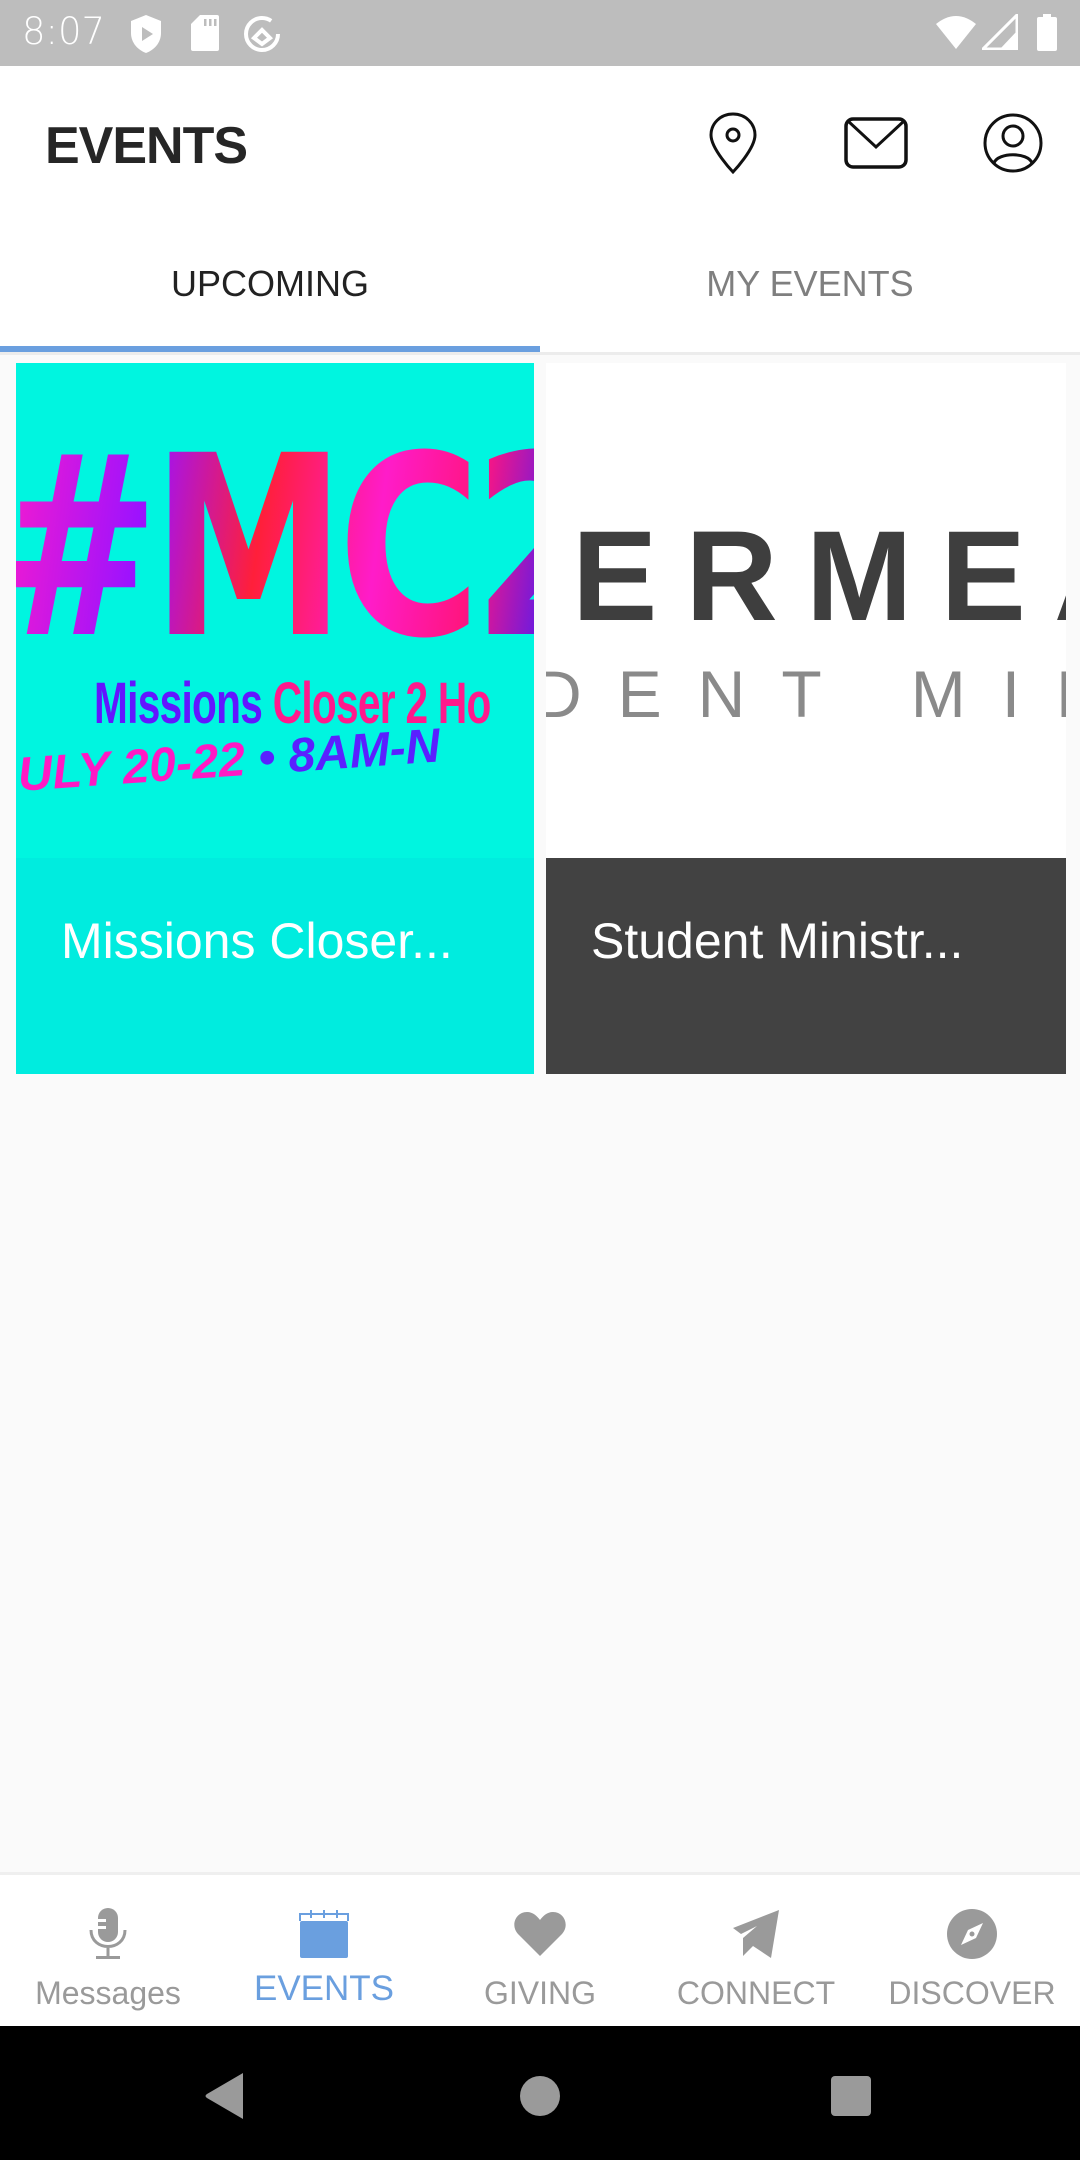  Describe the element at coordinates (1047, 35) in the screenshot. I see `battery-icon` at that location.